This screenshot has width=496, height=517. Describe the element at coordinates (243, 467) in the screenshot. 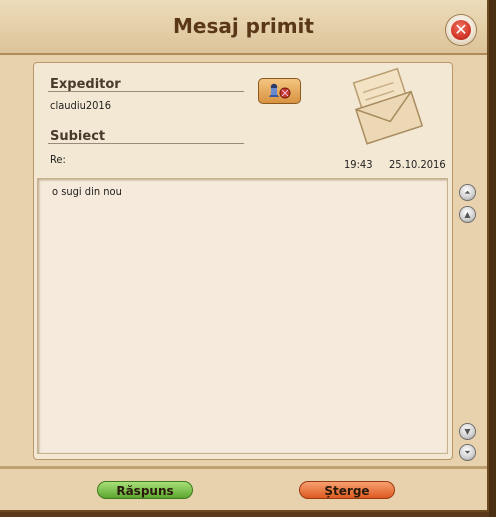

I see `footer-divider` at that location.